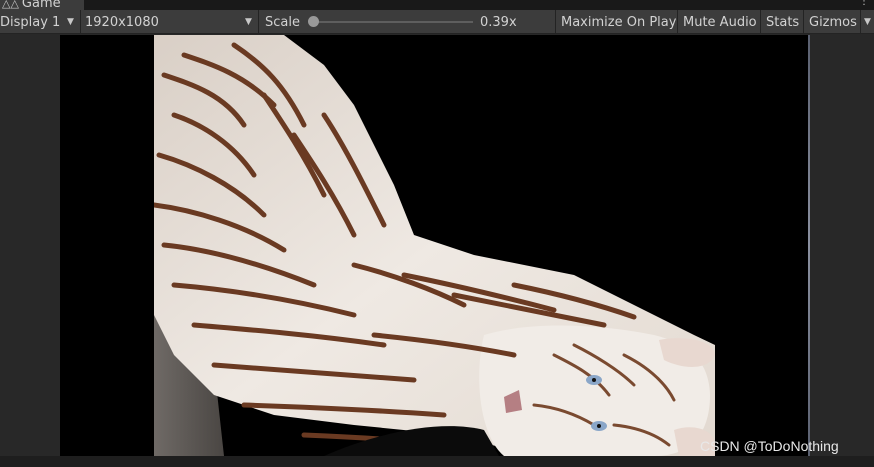  Describe the element at coordinates (10, 5) in the screenshot. I see `gamepad-icon: △△` at that location.